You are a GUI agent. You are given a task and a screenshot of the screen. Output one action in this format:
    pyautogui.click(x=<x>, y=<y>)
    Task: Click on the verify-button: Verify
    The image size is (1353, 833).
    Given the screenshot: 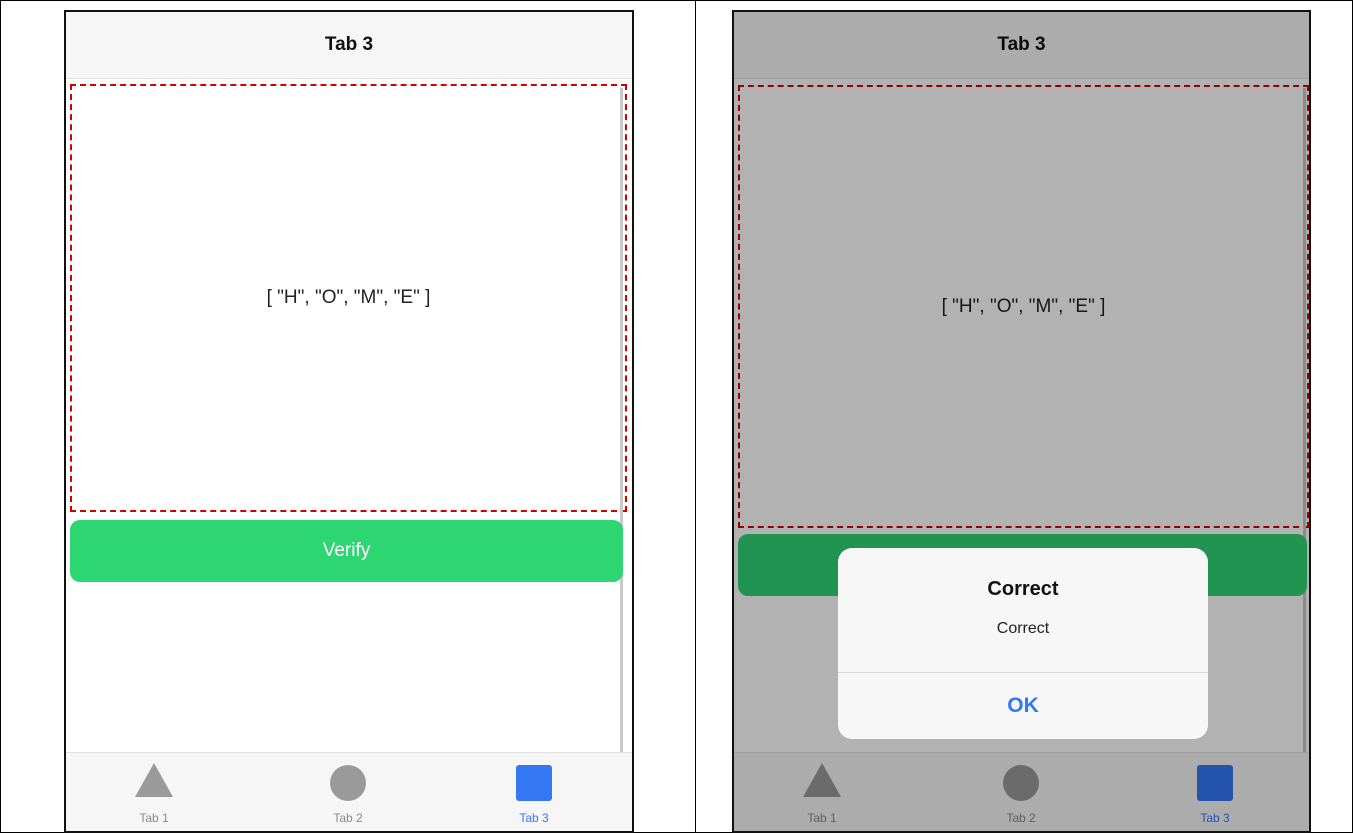 What is the action you would take?
    pyautogui.click(x=346, y=551)
    